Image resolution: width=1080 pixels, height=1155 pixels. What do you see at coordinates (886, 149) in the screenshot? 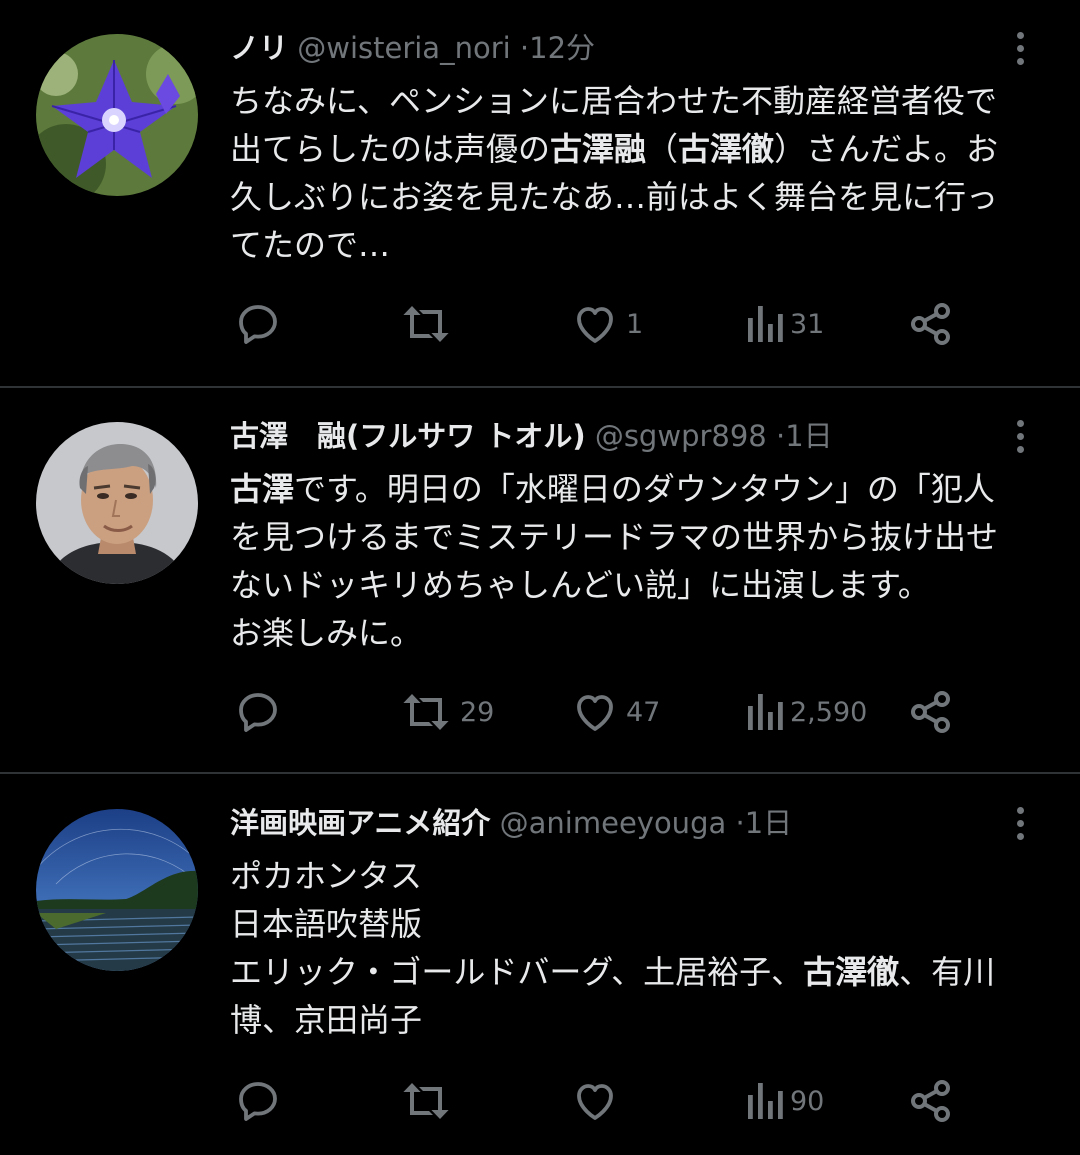
I see `text-run: ）さんだよ。お` at bounding box center [886, 149].